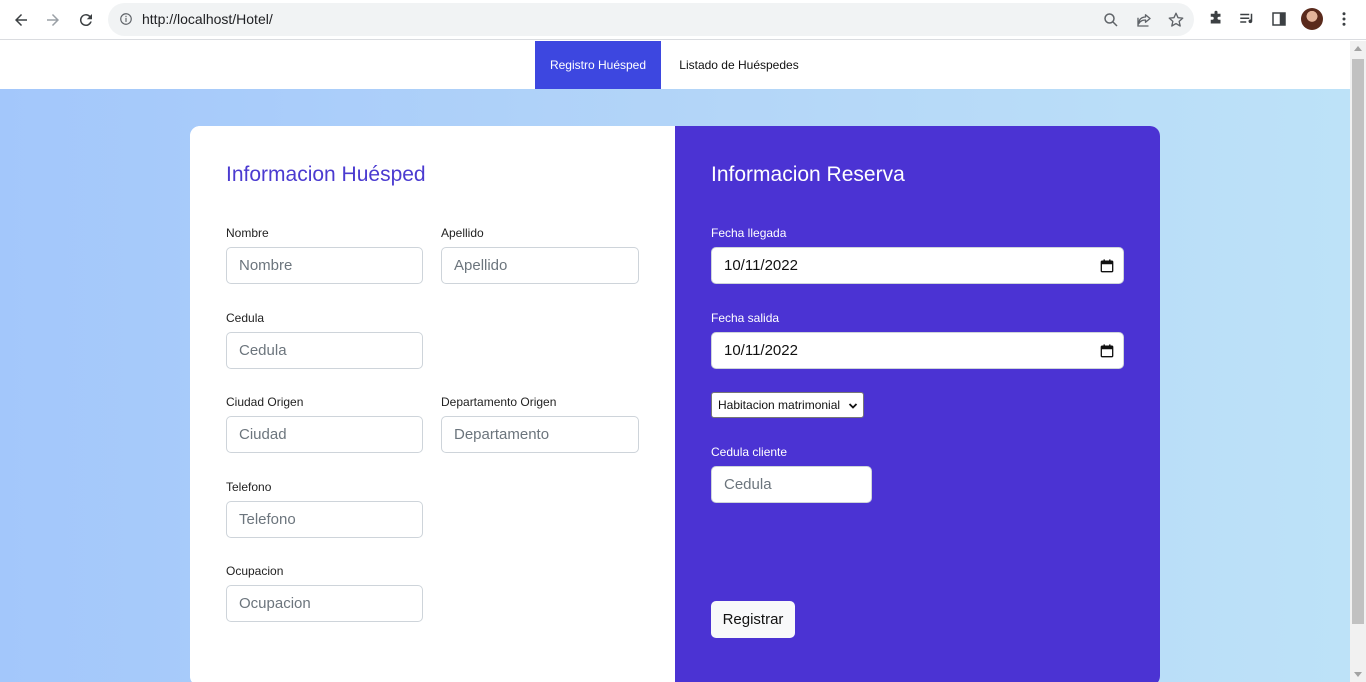 The image size is (1366, 682). Describe the element at coordinates (247, 233) in the screenshot. I see `nombre-label: Nombre` at that location.